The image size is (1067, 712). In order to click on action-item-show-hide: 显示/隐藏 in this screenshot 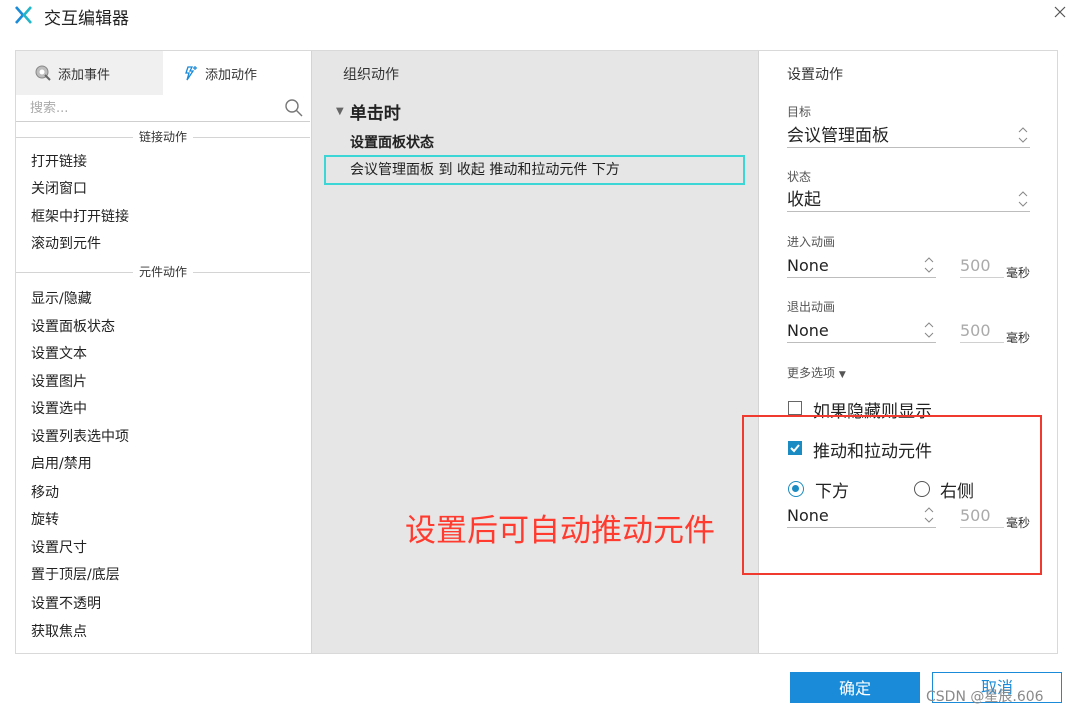, I will do `click(61, 299)`.